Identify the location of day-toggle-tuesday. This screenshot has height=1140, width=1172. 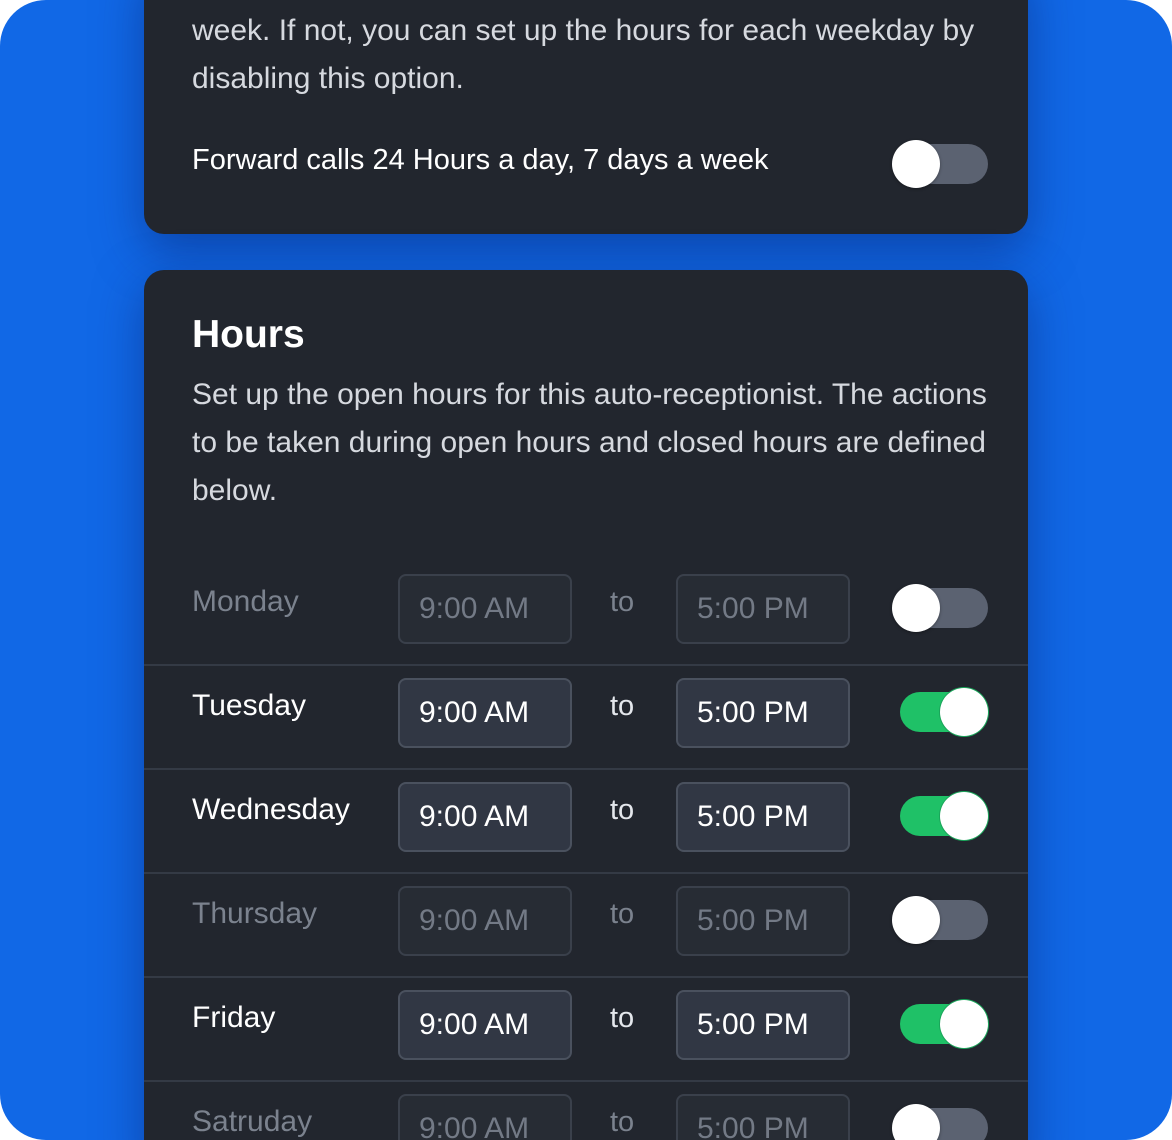
(944, 712).